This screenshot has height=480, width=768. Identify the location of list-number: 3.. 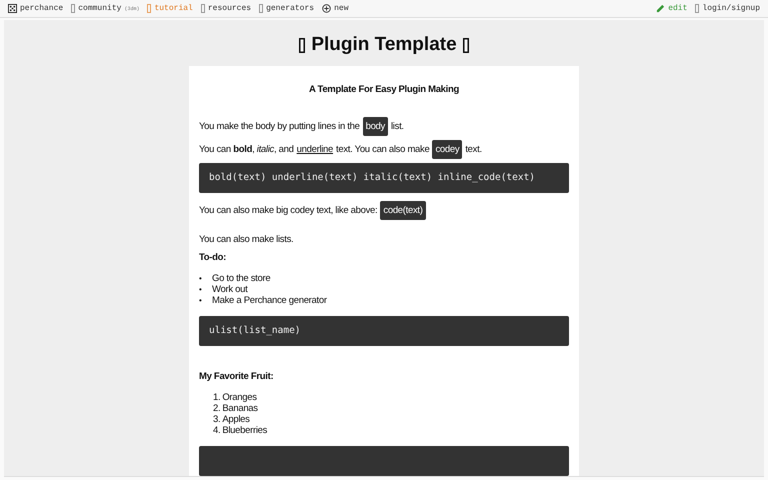
(216, 419).